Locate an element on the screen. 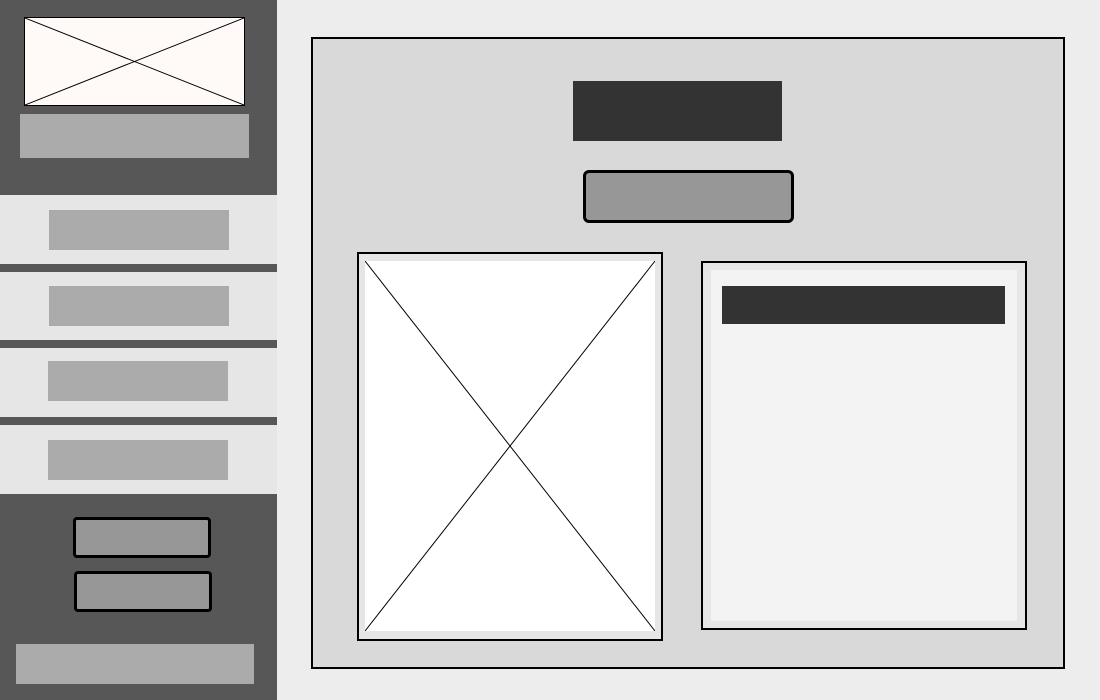 The image size is (1100, 700). sidebar-footer-placeholder is located at coordinates (135, 664).